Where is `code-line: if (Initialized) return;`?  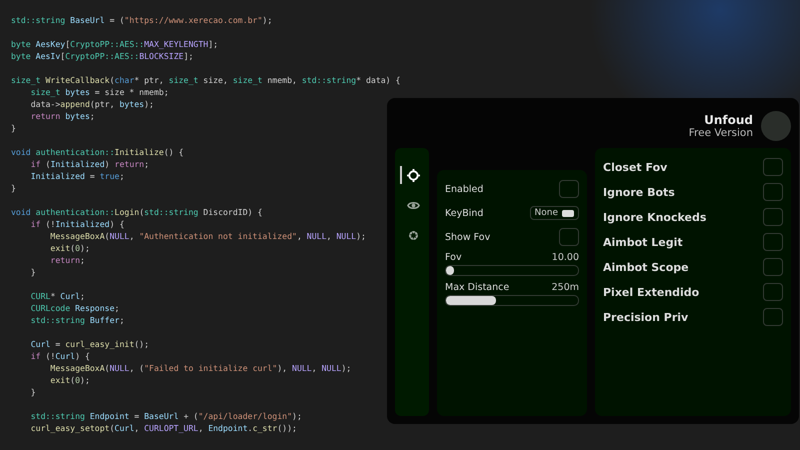 code-line: if (Initialized) return; is located at coordinates (90, 164).